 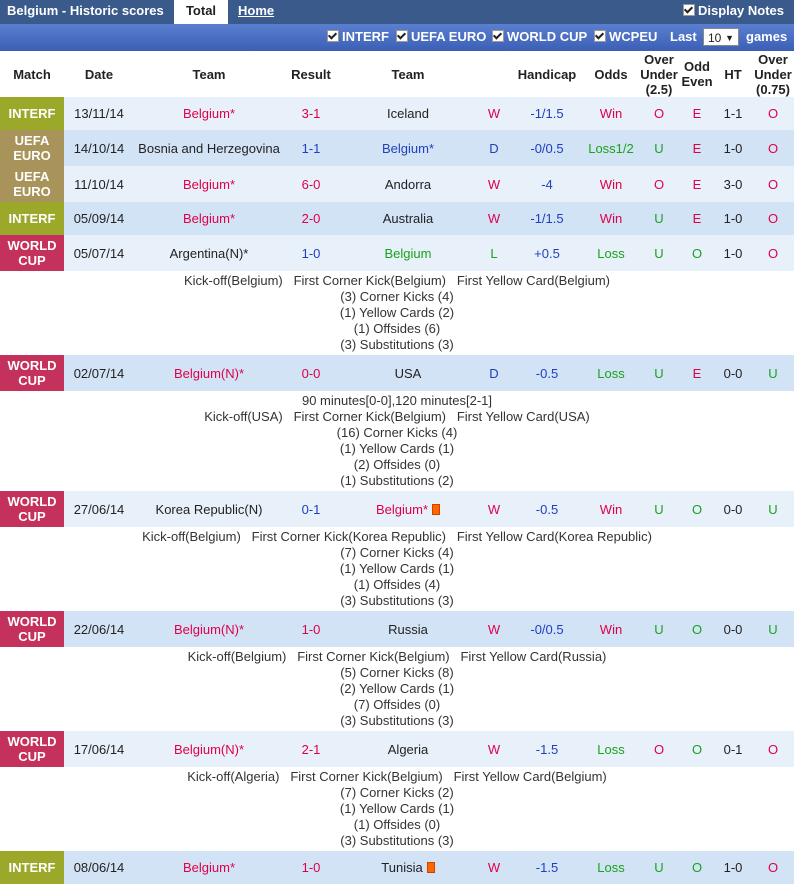 I want to click on competition-label: UEFA, so click(x=32, y=176).